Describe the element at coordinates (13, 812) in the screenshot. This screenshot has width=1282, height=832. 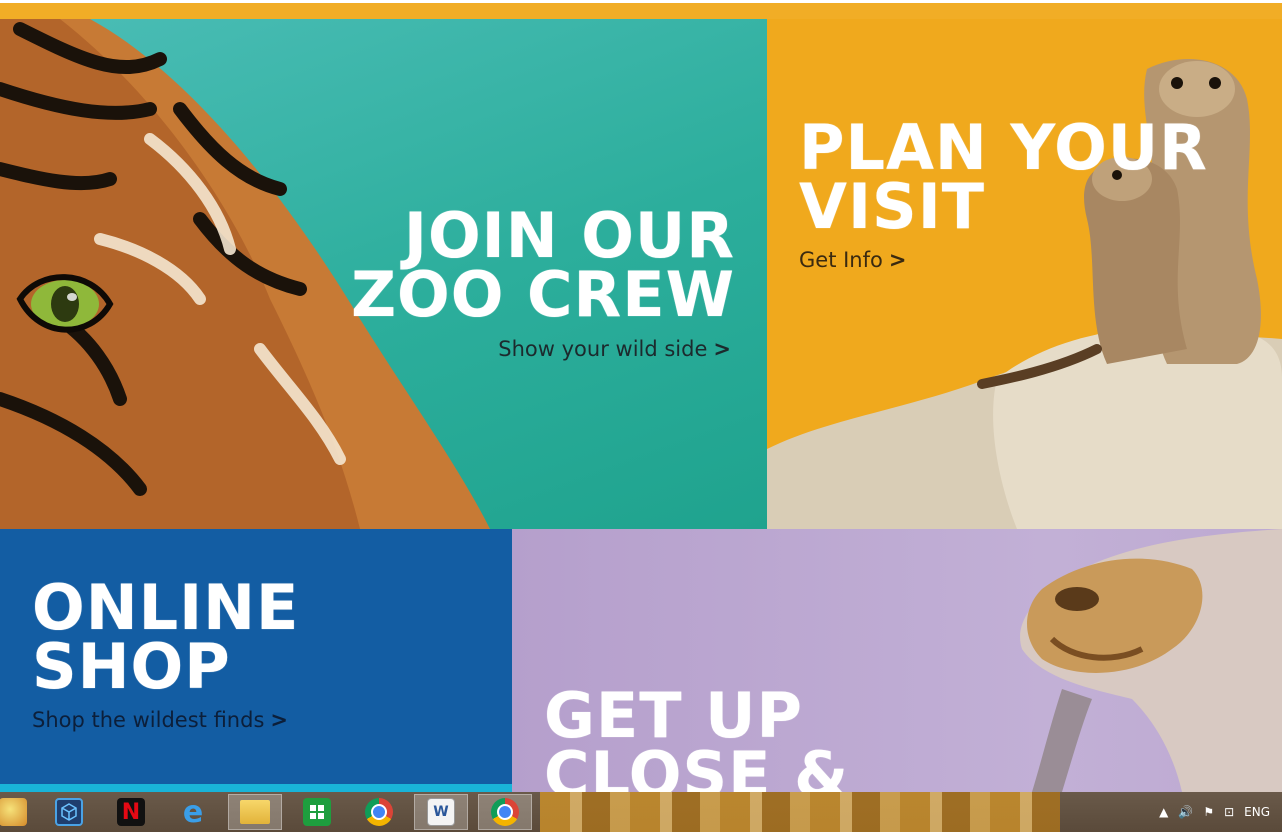
I see `paint-icon` at that location.